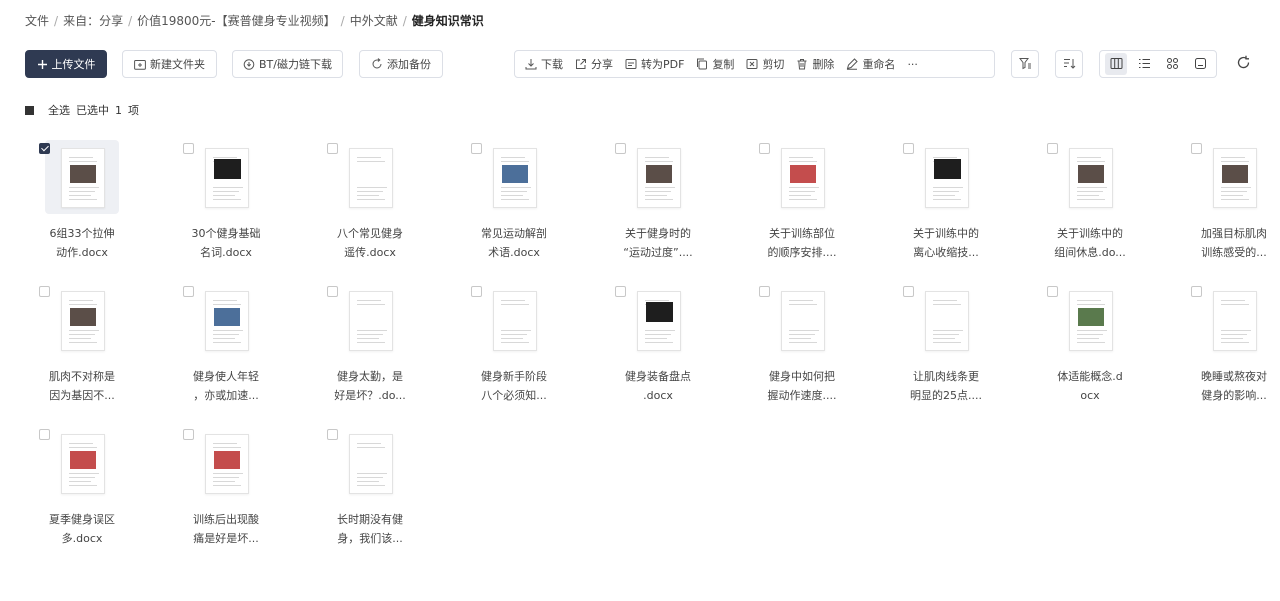 The height and width of the screenshot is (601, 1280). I want to click on grid-icon, so click(1172, 64).